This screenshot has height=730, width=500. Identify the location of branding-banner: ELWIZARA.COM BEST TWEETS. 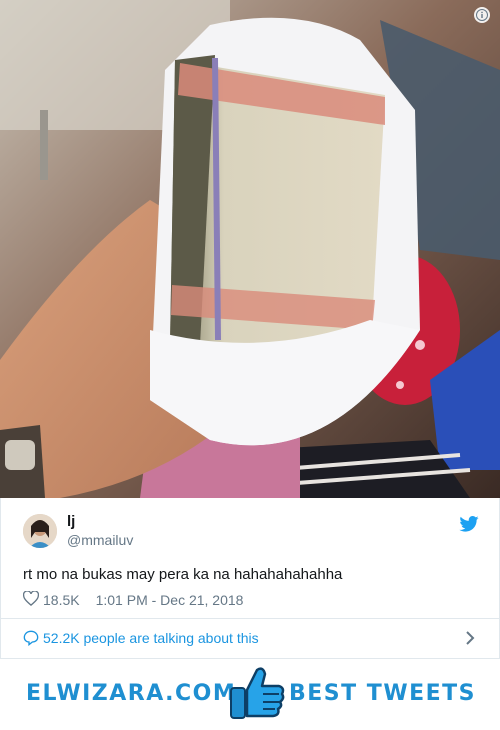
(250, 694).